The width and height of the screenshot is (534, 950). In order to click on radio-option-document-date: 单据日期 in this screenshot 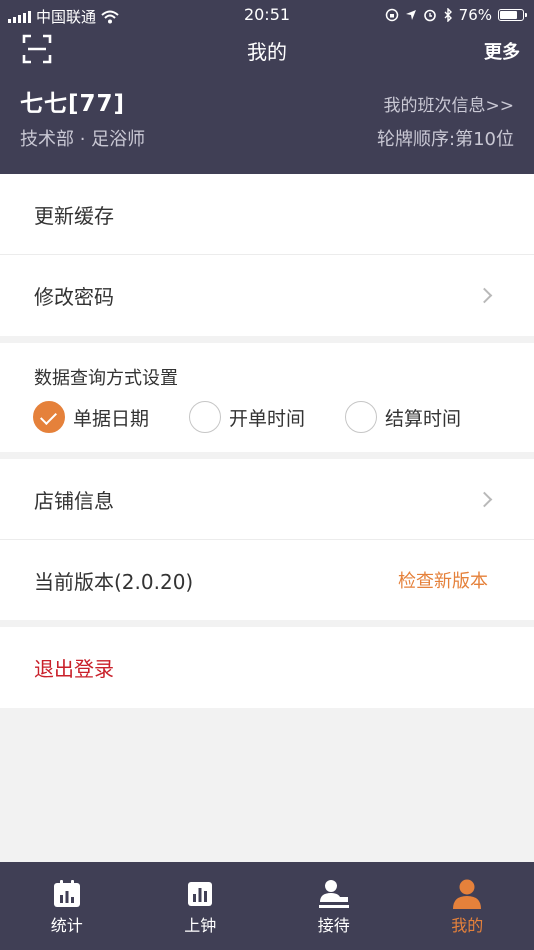, I will do `click(91, 417)`.